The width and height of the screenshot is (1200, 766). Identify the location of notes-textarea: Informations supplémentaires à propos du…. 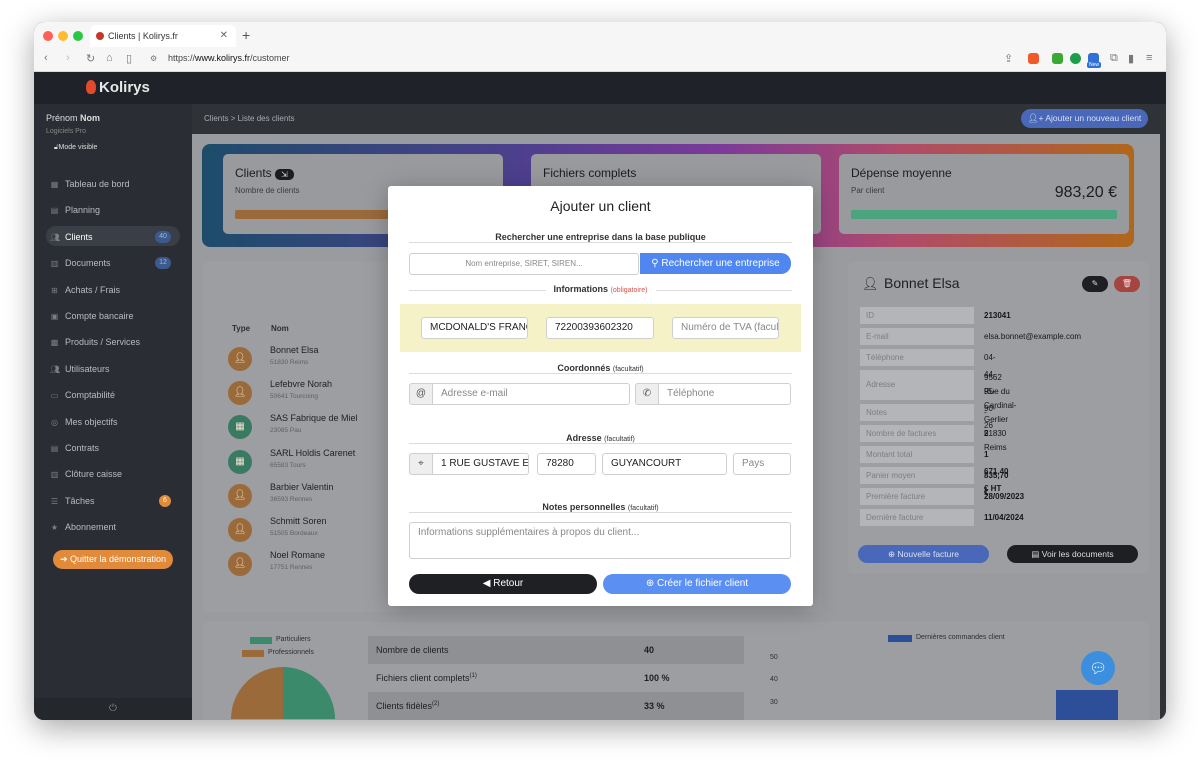
(600, 540).